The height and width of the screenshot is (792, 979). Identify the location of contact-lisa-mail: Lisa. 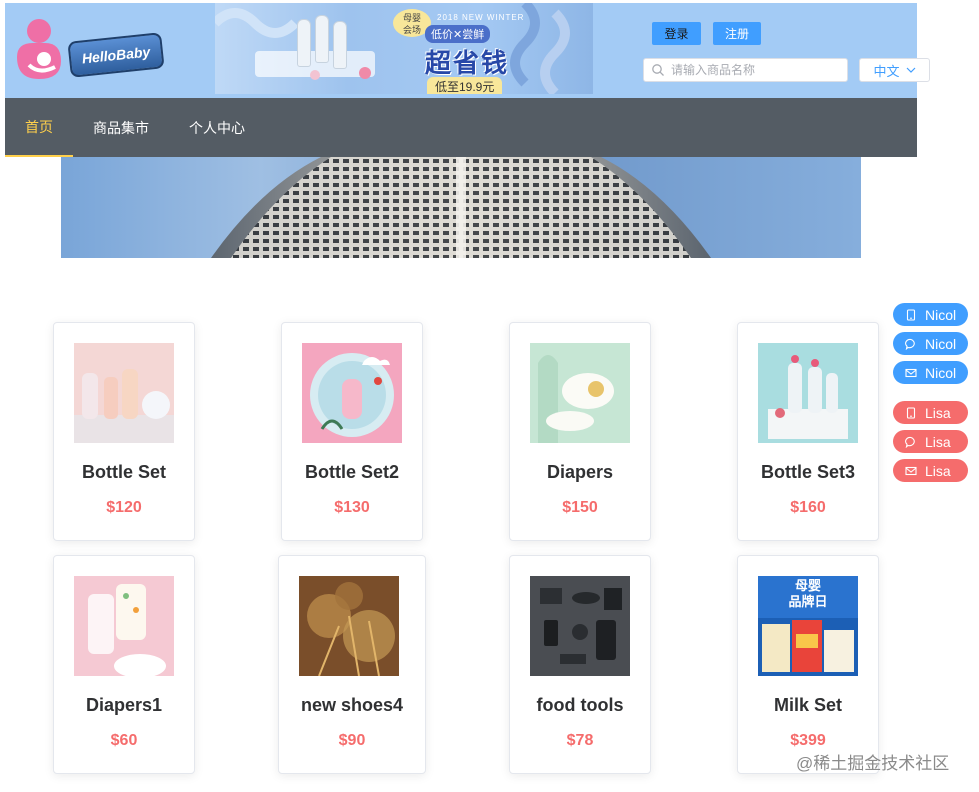
(930, 470).